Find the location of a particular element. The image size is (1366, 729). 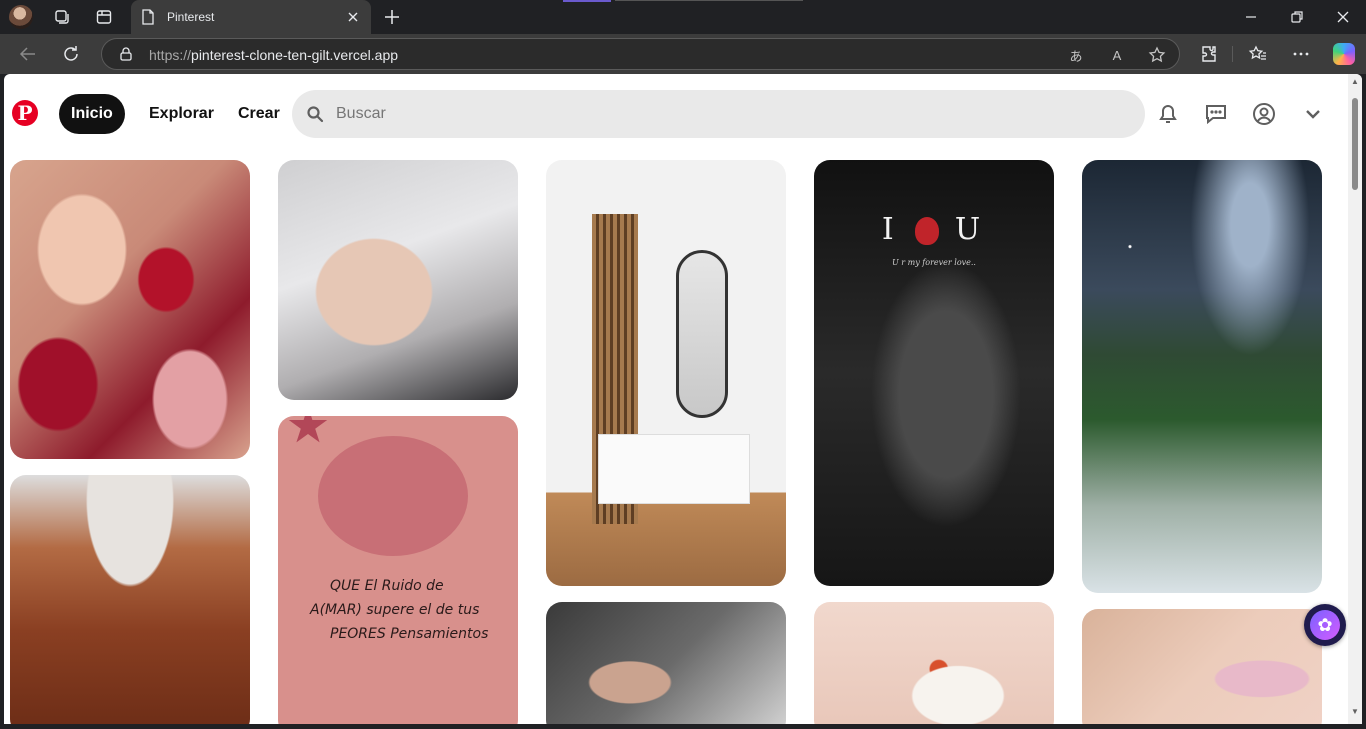

favorites-icon is located at coordinates (1258, 54).